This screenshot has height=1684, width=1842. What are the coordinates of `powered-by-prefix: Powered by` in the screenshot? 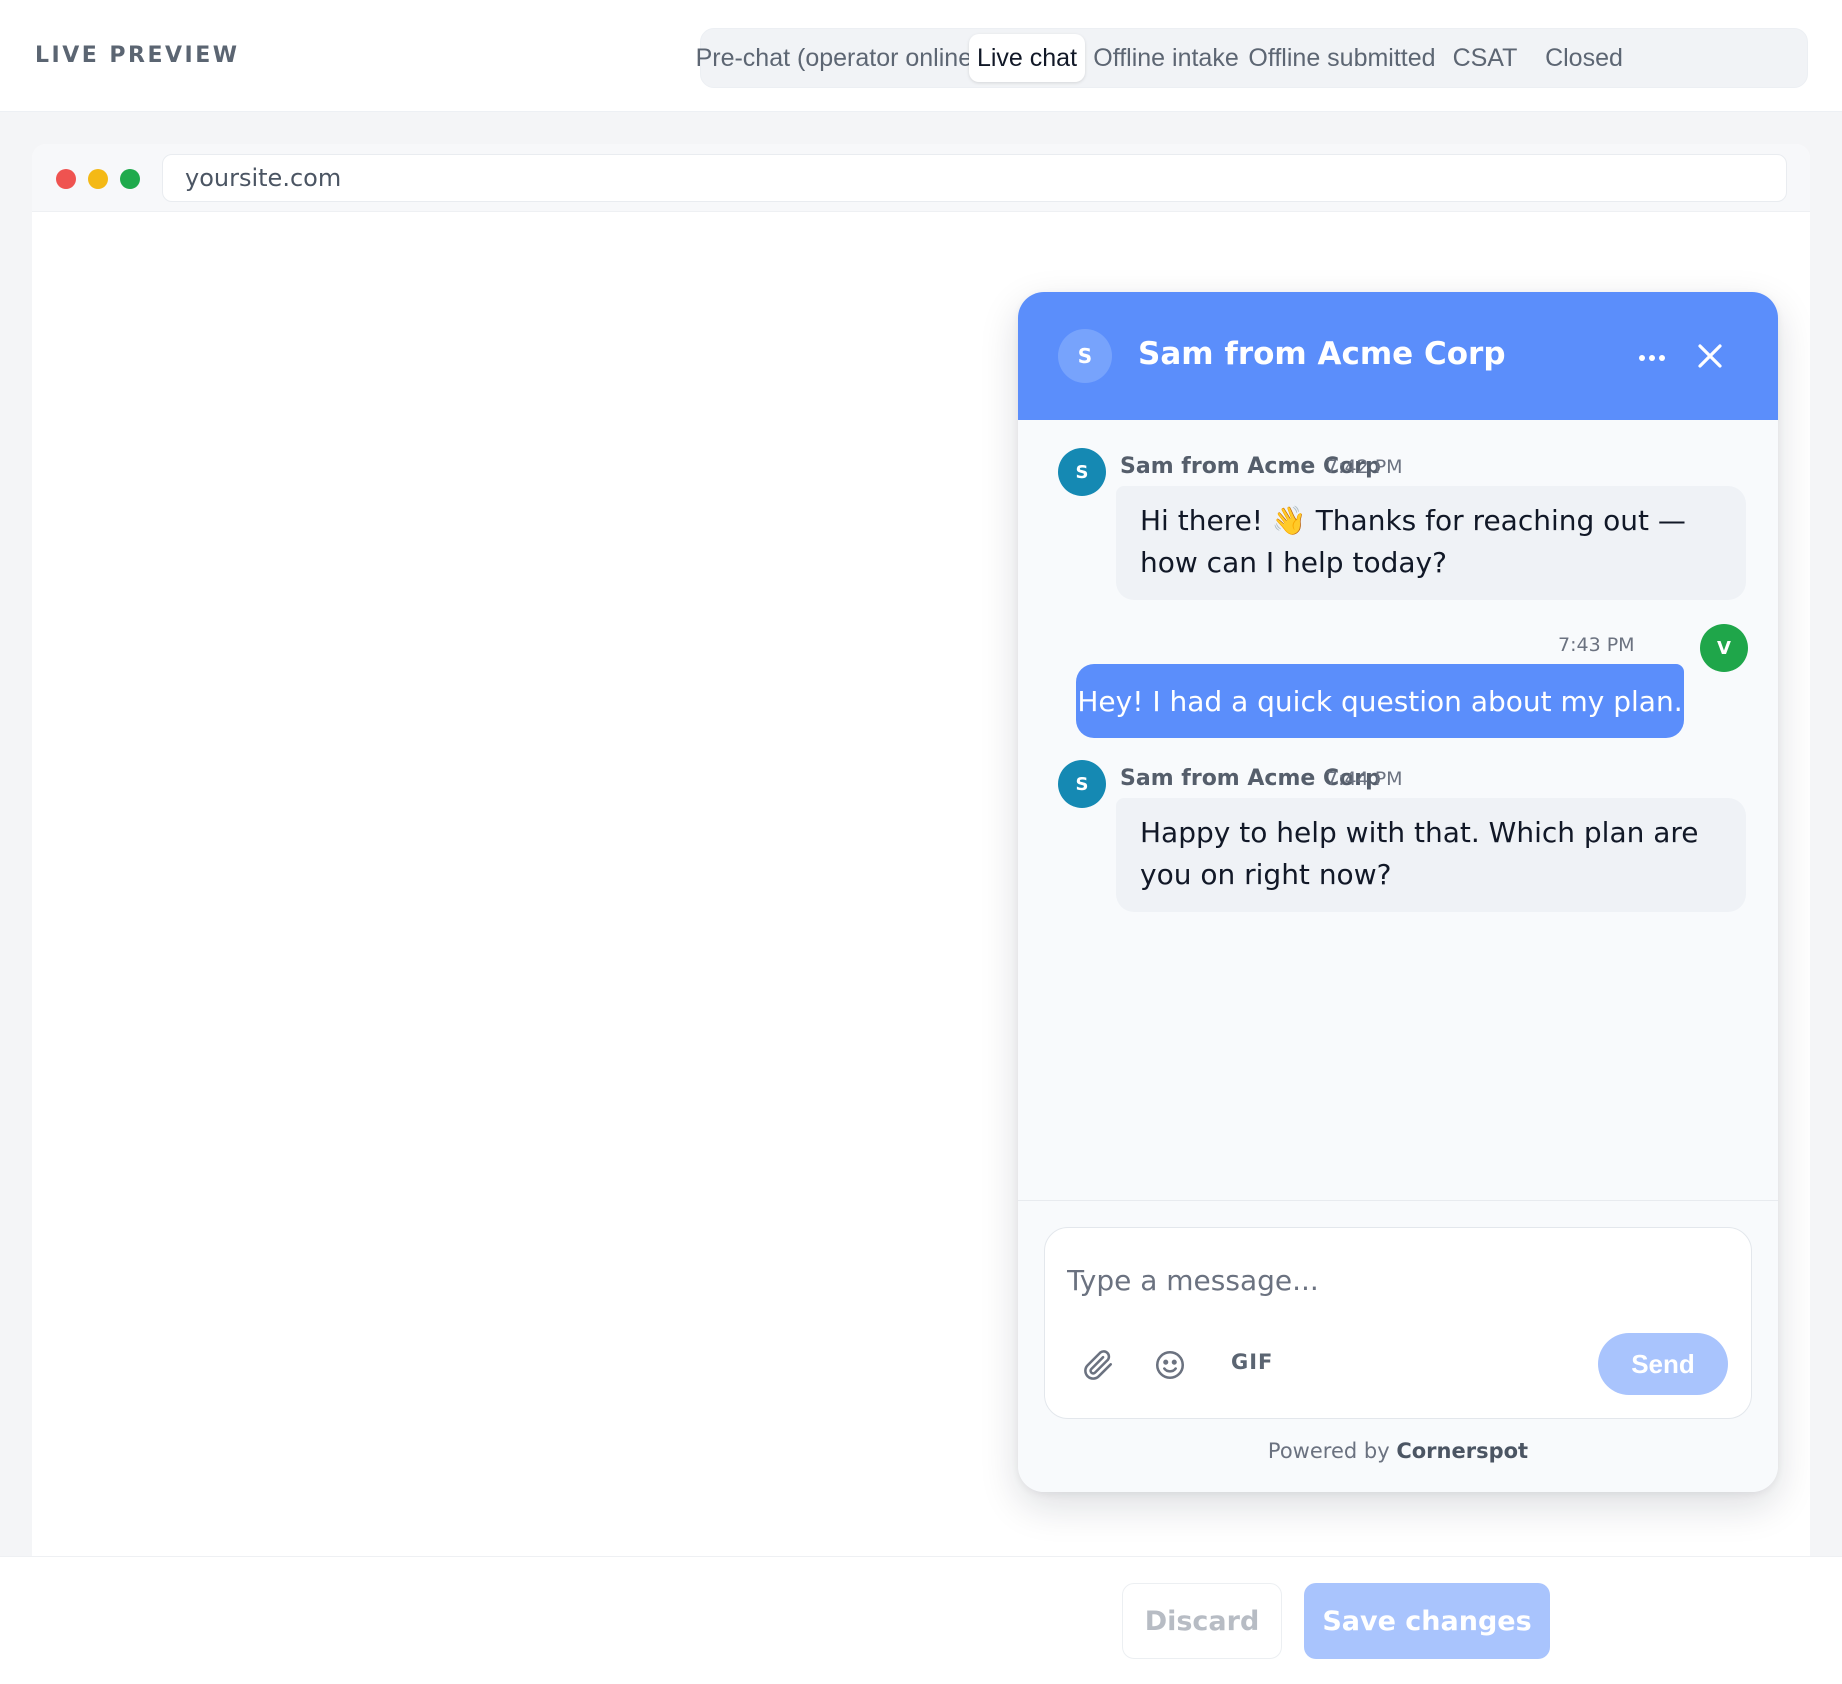 It's located at (1328, 1451).